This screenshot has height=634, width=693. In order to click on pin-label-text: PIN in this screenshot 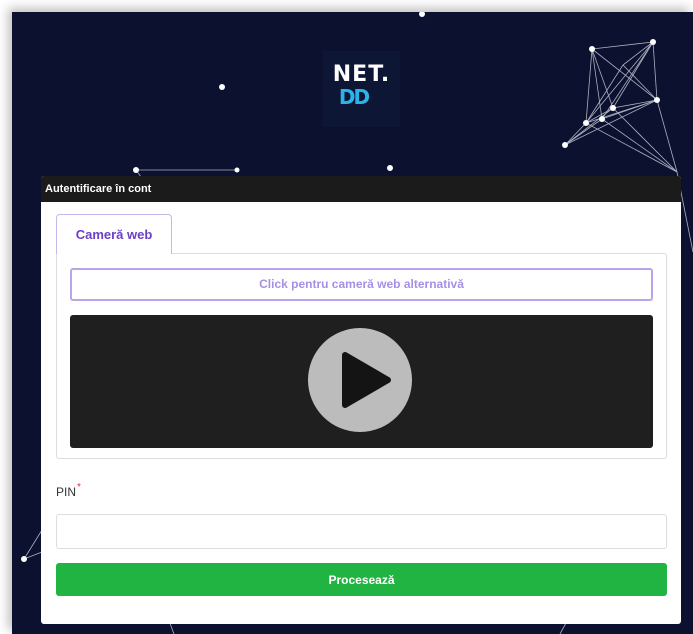, I will do `click(66, 492)`.